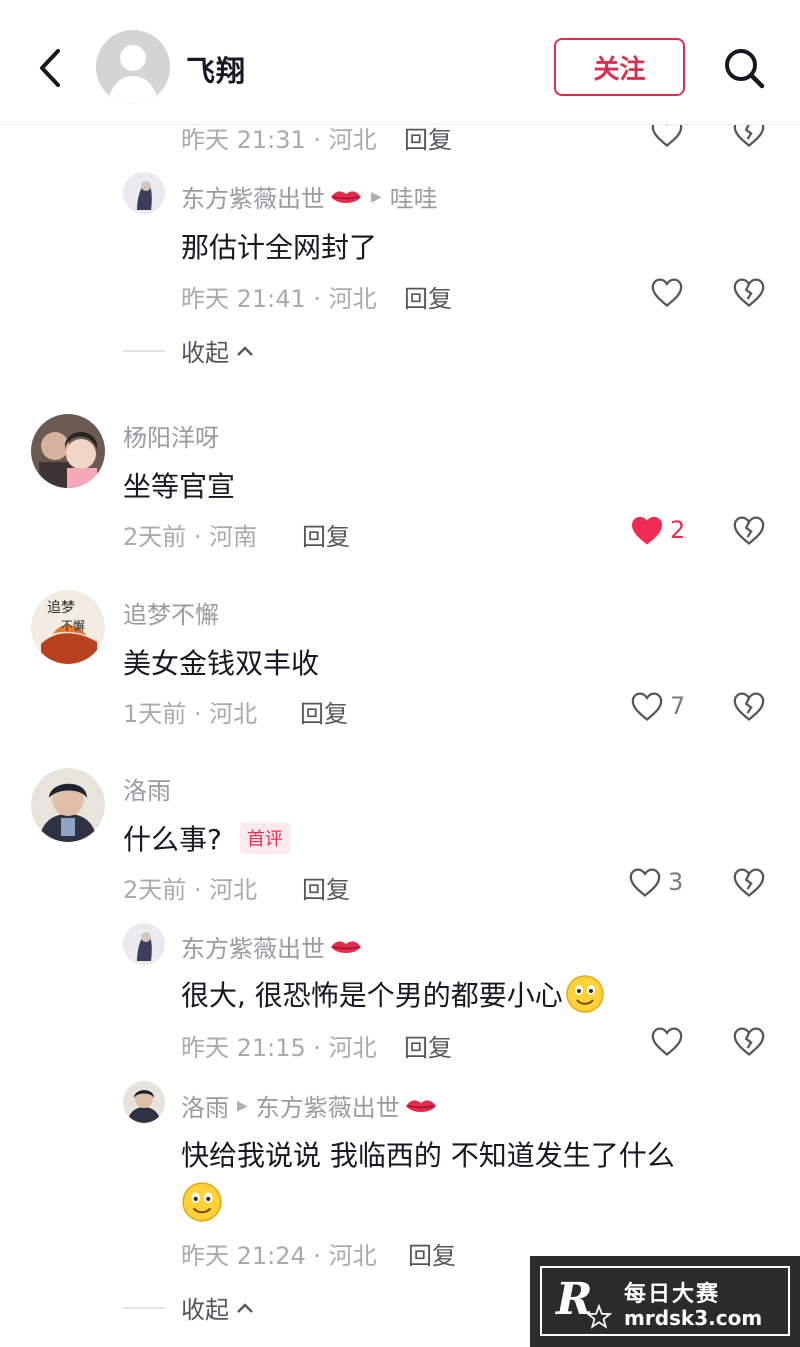 This screenshot has width=800, height=1347. I want to click on search-icon, so click(745, 69).